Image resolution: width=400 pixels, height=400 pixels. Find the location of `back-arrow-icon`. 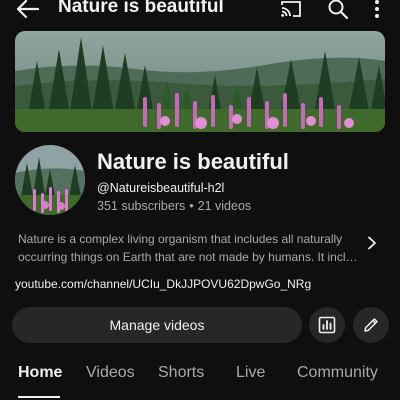

back-arrow-icon is located at coordinates (27, 10).